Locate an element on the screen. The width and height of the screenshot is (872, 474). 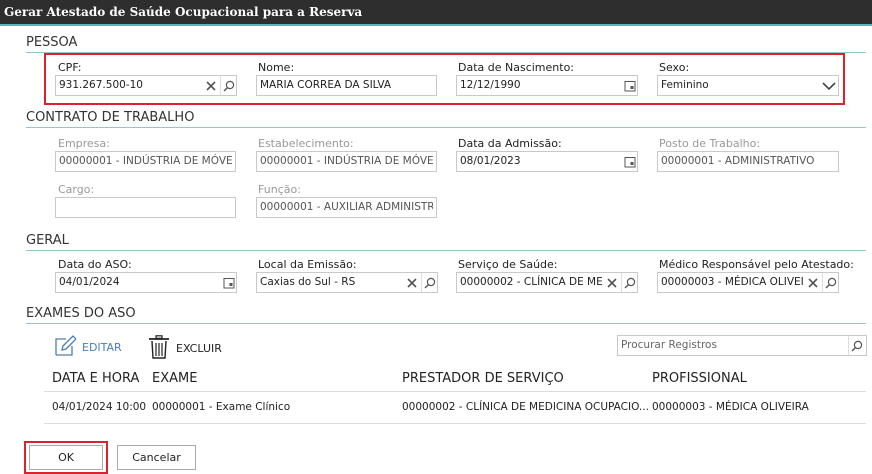
admissao-value: 08/01/2023 is located at coordinates (490, 161).